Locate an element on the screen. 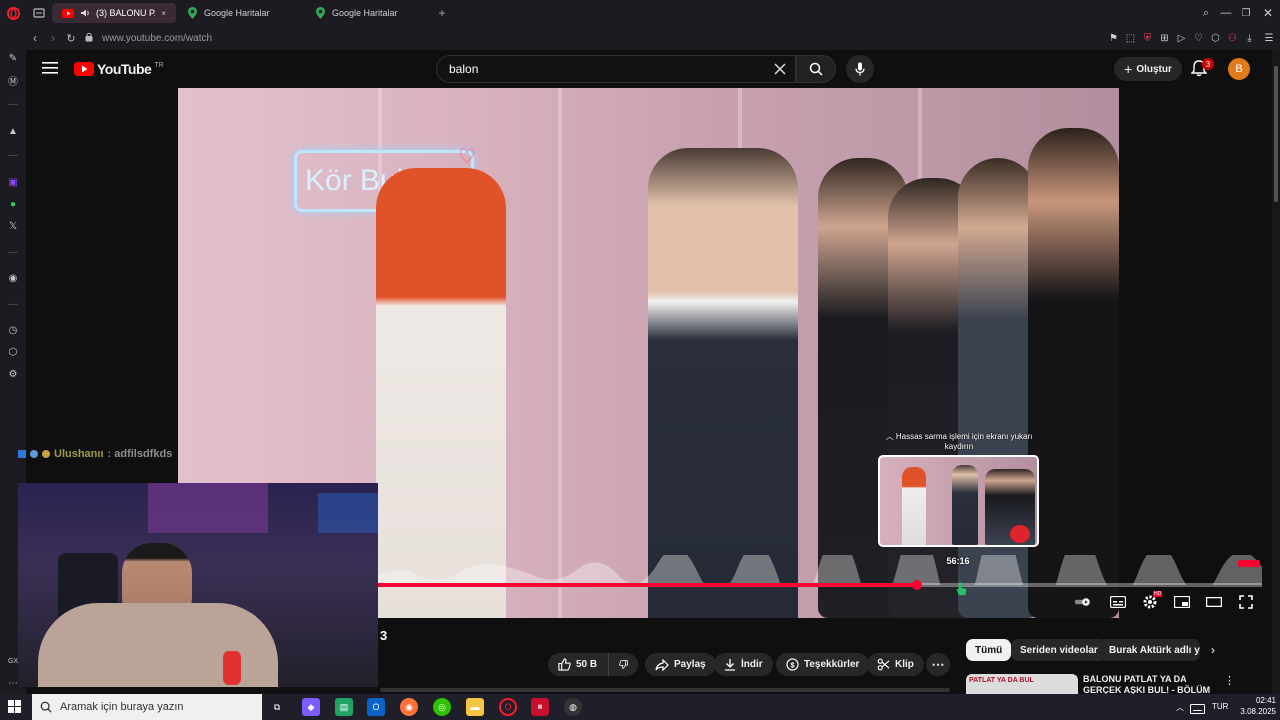  wechat-icon: ◎ is located at coordinates (442, 707).